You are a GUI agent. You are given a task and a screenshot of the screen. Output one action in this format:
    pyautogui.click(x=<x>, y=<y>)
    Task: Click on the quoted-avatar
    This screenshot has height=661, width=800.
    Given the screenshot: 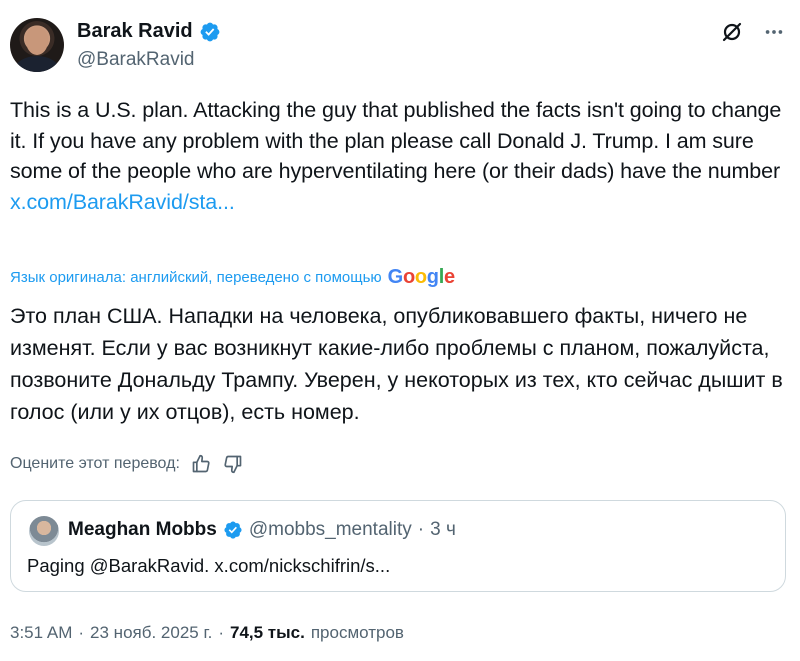 What is the action you would take?
    pyautogui.click(x=44, y=531)
    